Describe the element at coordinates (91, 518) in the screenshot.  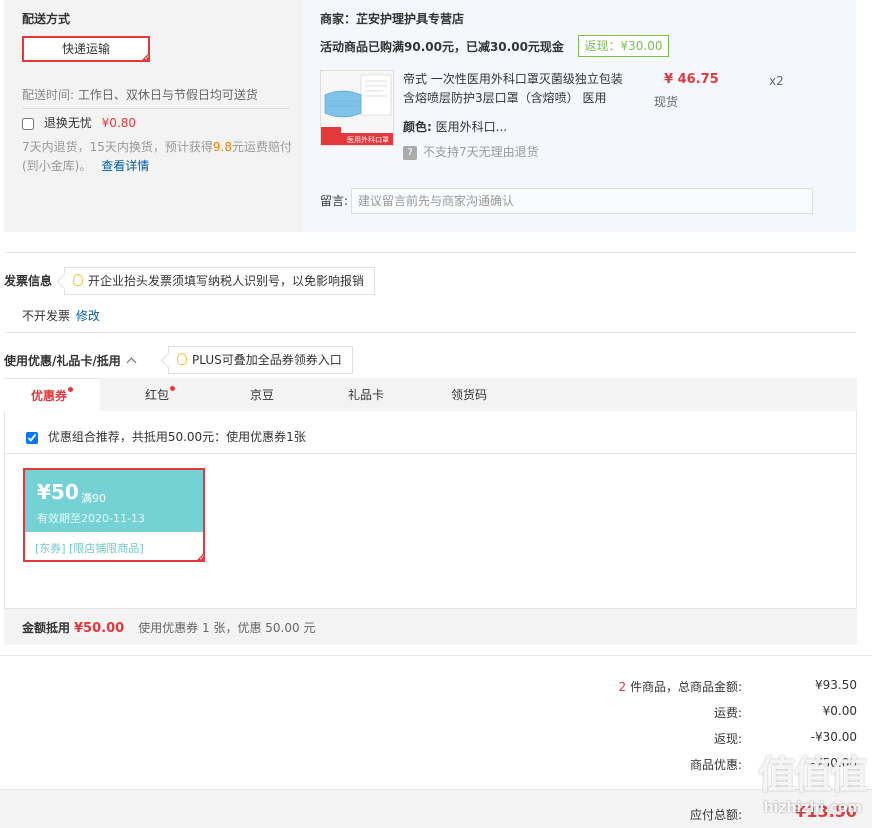
I see `coupon-expiry: 有效期至2020-11-13` at that location.